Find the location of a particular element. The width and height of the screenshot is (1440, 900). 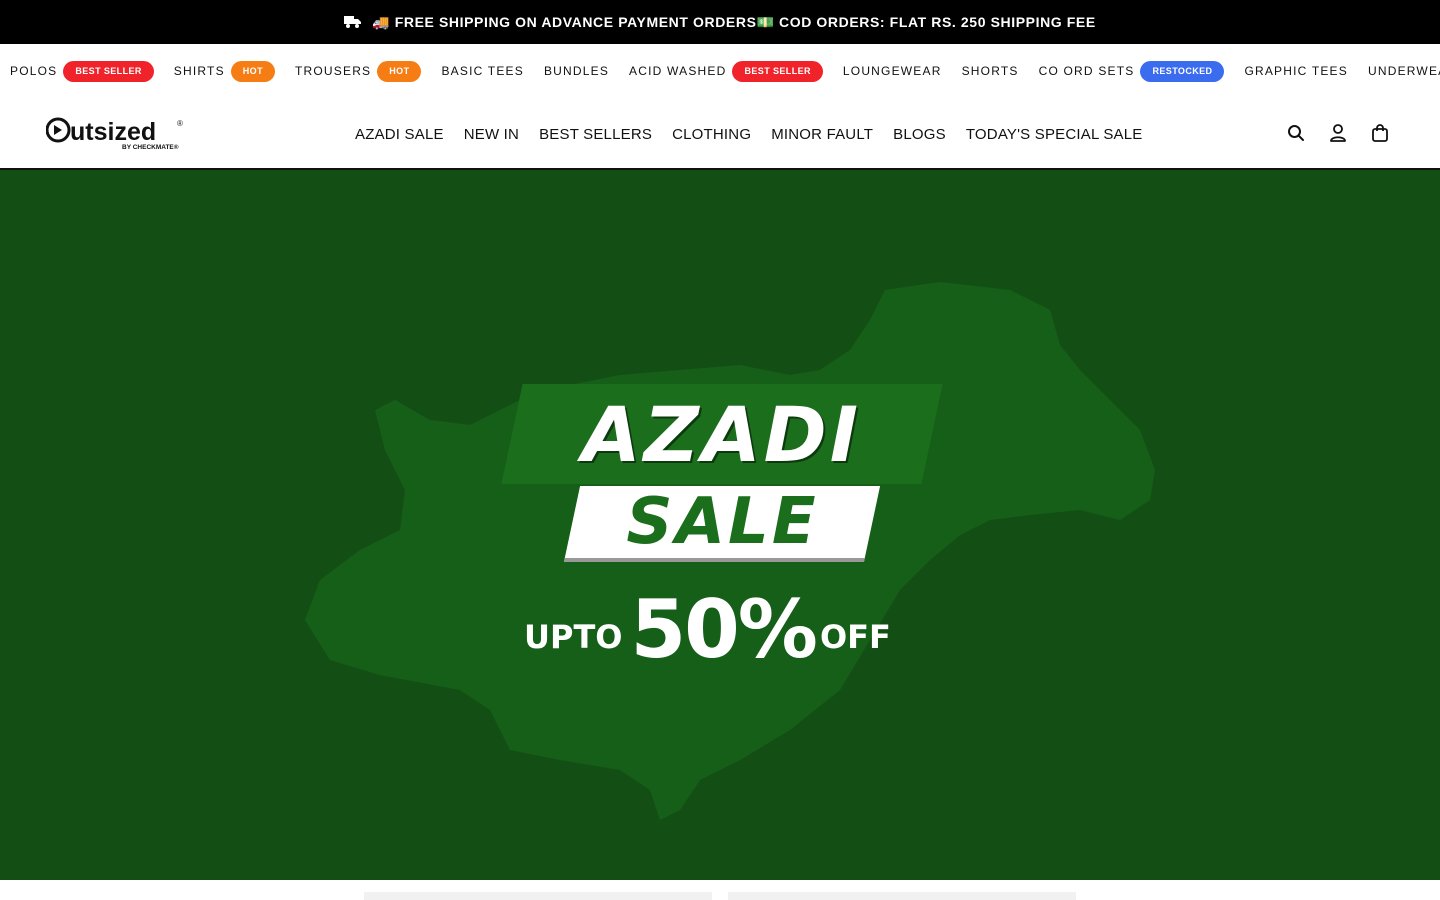

nav-azadi-sale: AZADI SALE is located at coordinates (399, 134).